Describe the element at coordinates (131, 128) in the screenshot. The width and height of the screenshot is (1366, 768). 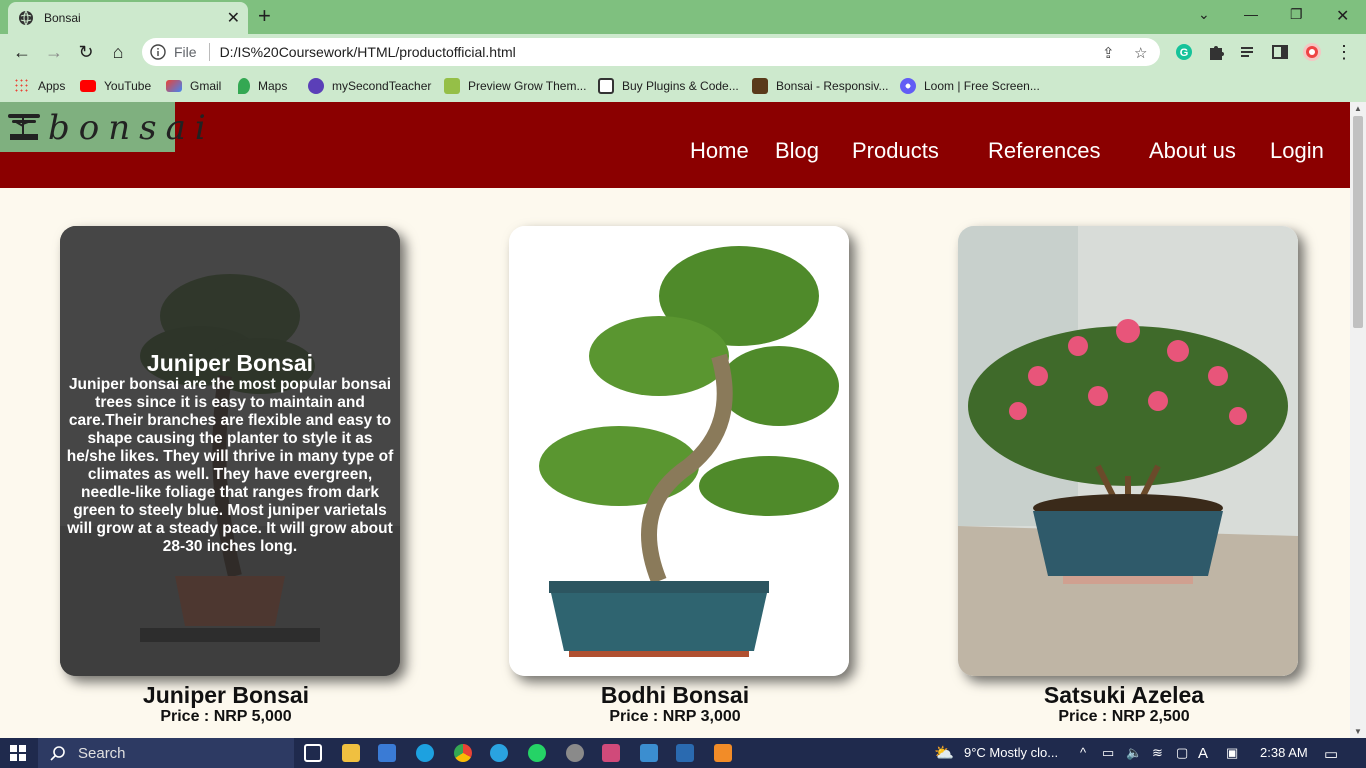
I see `logo-text: bonsai` at that location.